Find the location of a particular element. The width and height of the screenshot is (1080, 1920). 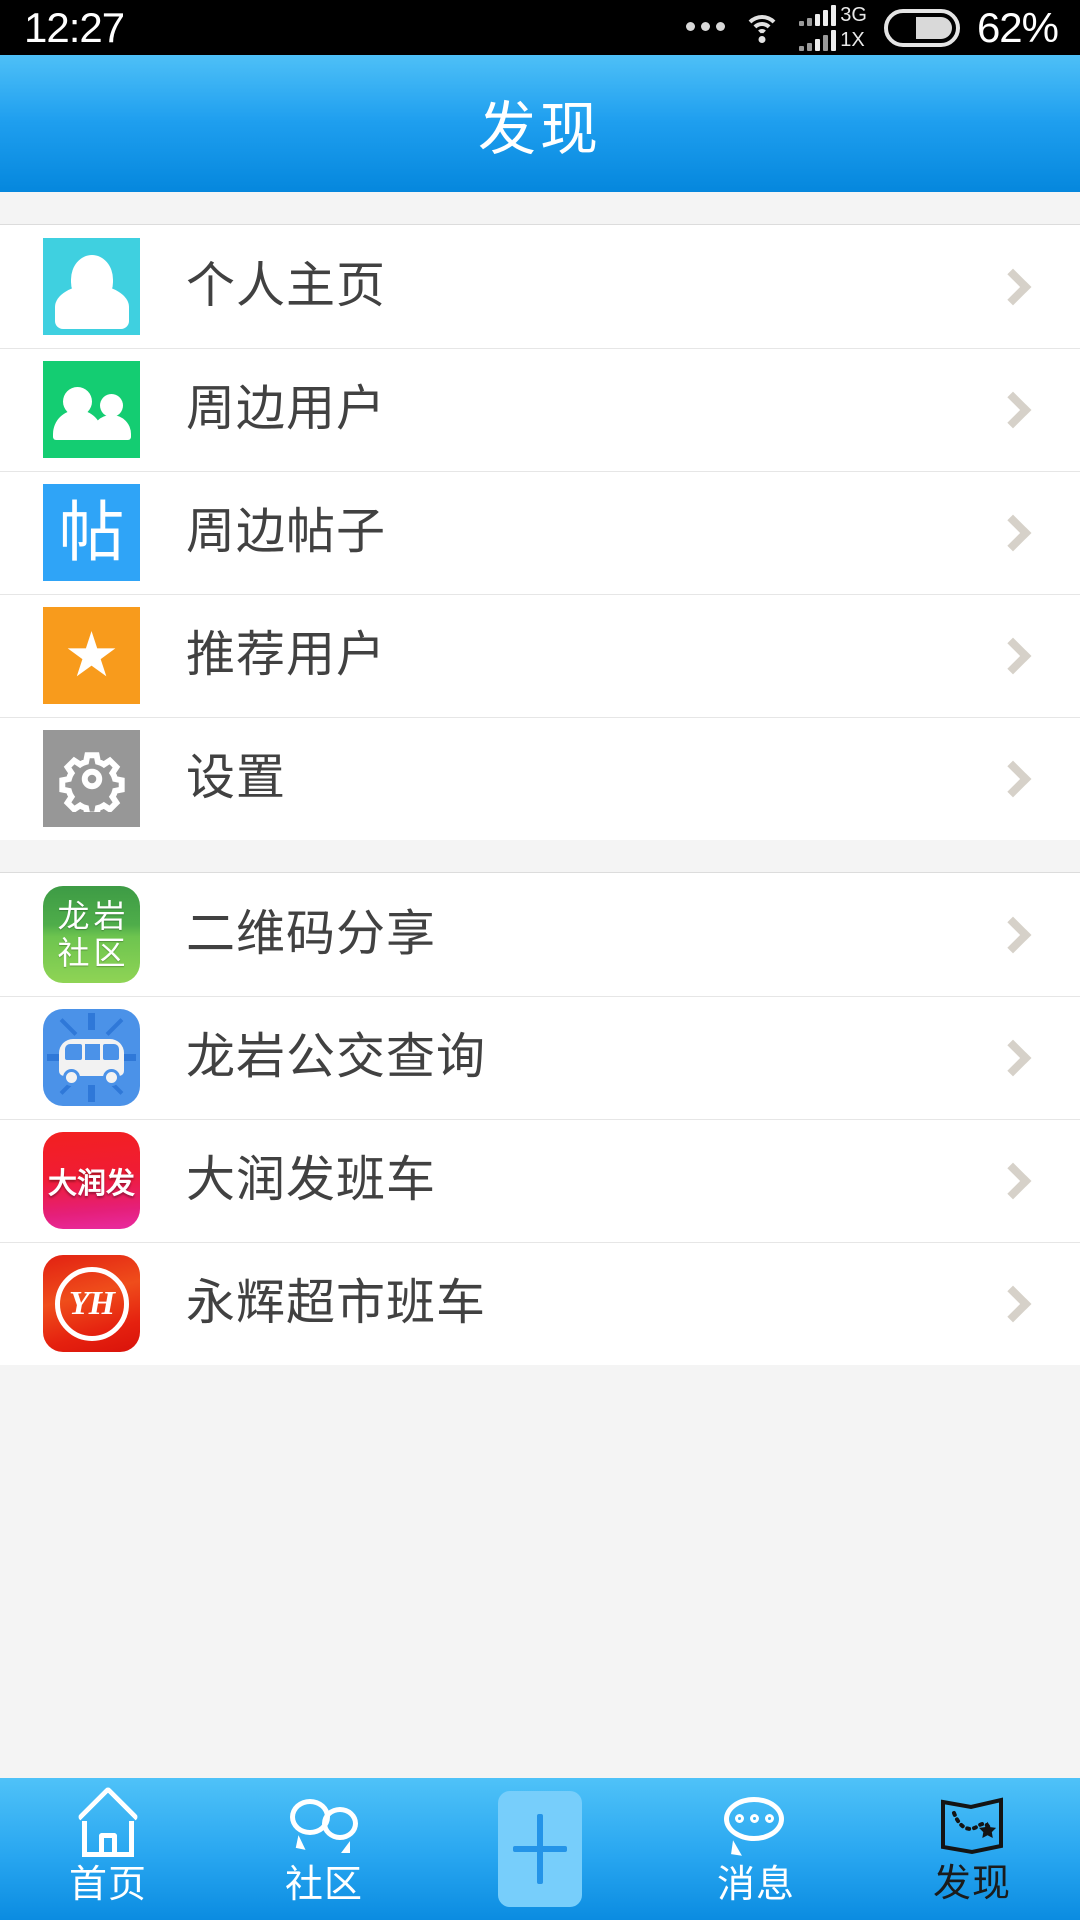

bottom-tab-bar: 首页 社区 消息 发现 is located at coordinates (540, 1849).